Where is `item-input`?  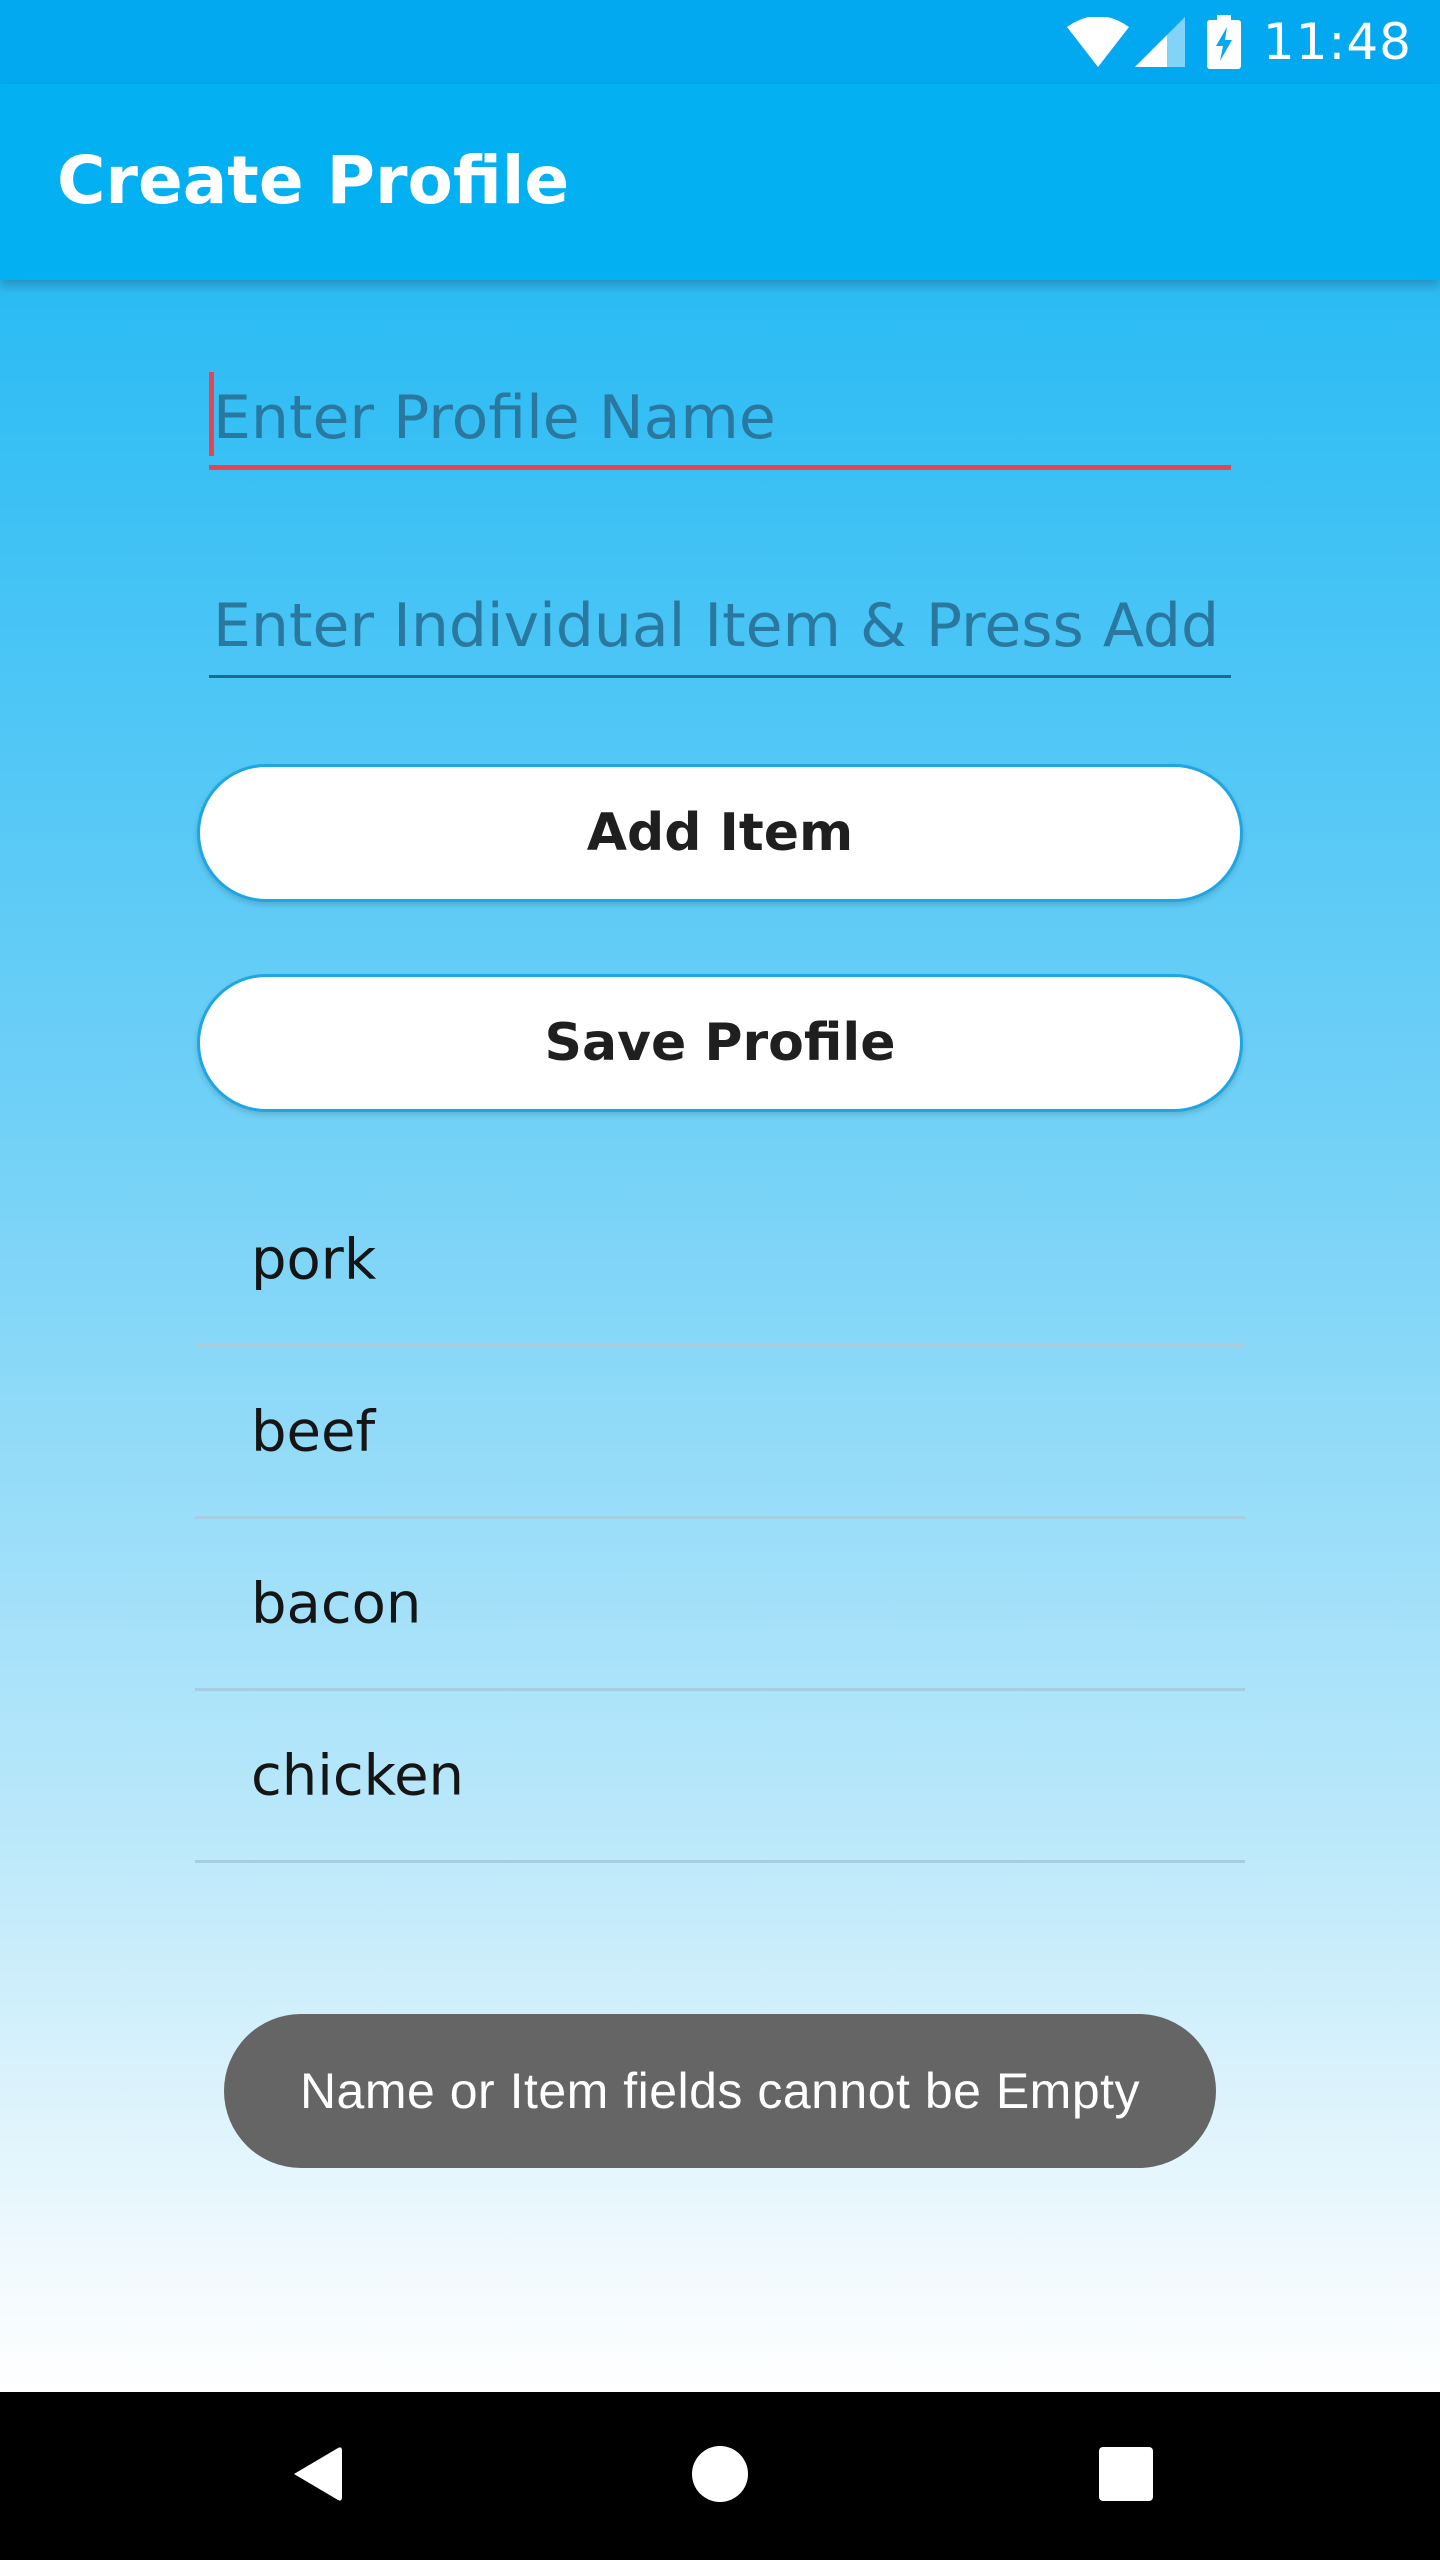
item-input is located at coordinates (720, 626).